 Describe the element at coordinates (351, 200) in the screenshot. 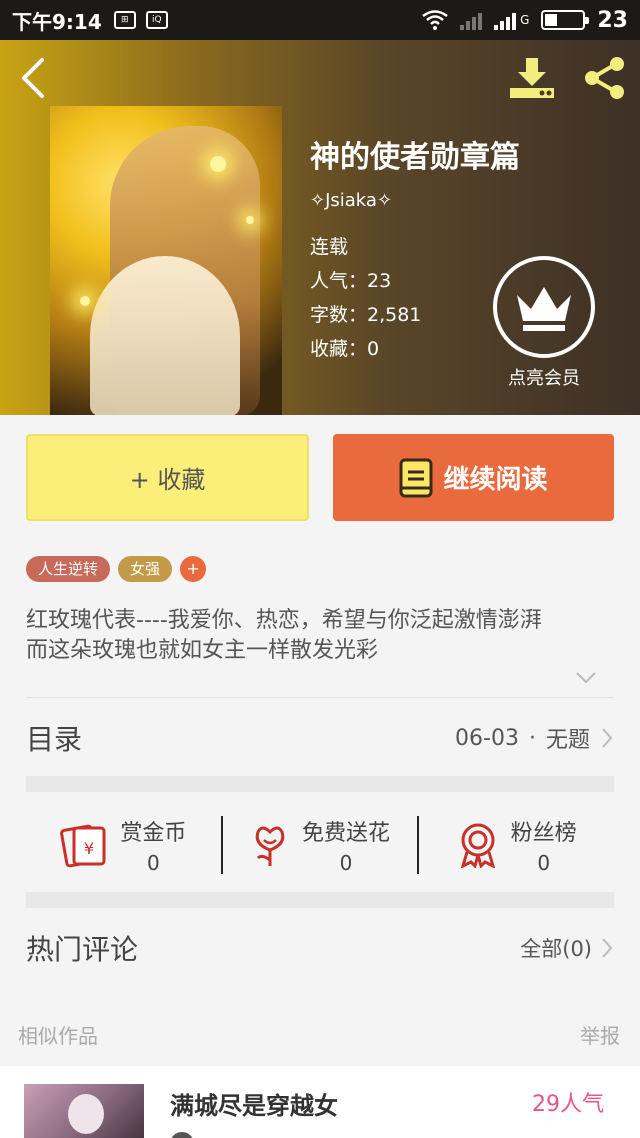

I see `book-author: ✧Jsiaka✧` at that location.